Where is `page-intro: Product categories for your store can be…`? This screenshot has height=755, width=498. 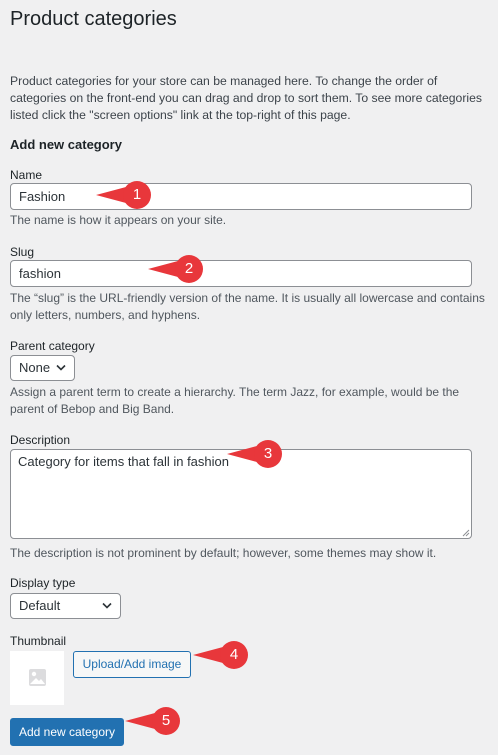 page-intro: Product categories for your store can be… is located at coordinates (246, 98).